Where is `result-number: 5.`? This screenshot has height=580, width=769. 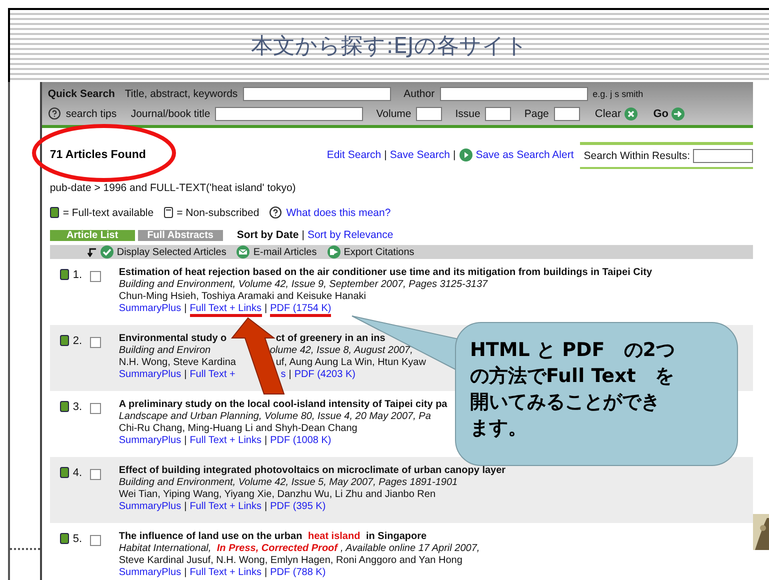
result-number: 5. is located at coordinates (77, 539).